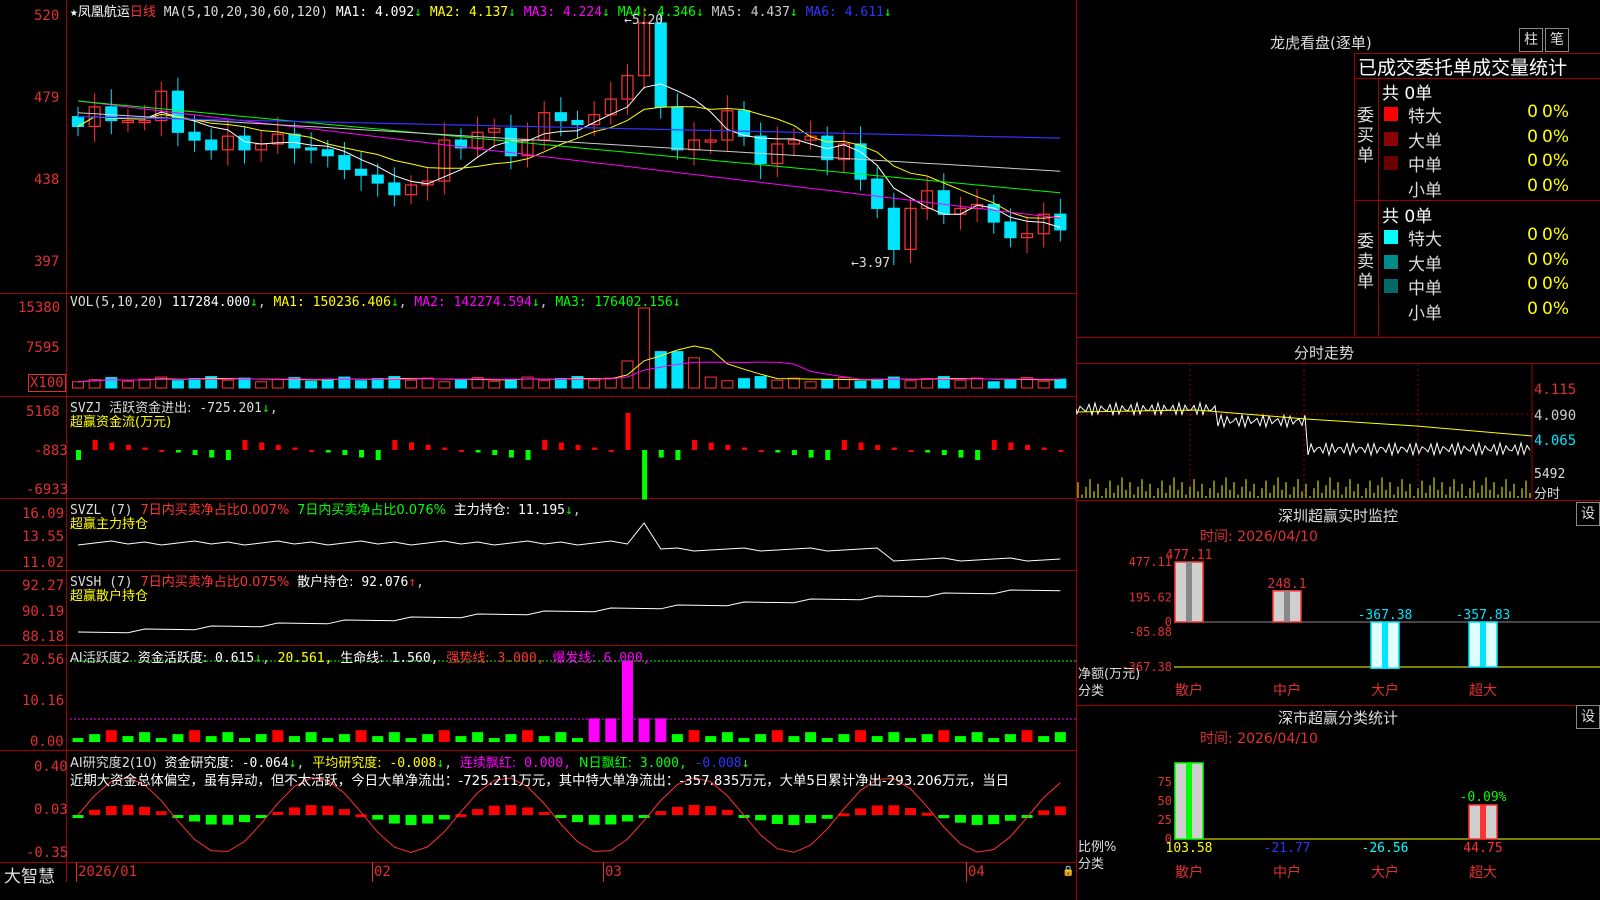 Image resolution: width=1600 pixels, height=900 pixels. What do you see at coordinates (1588, 514) in the screenshot?
I see `sz-monitor-settings-button: 设` at bounding box center [1588, 514].